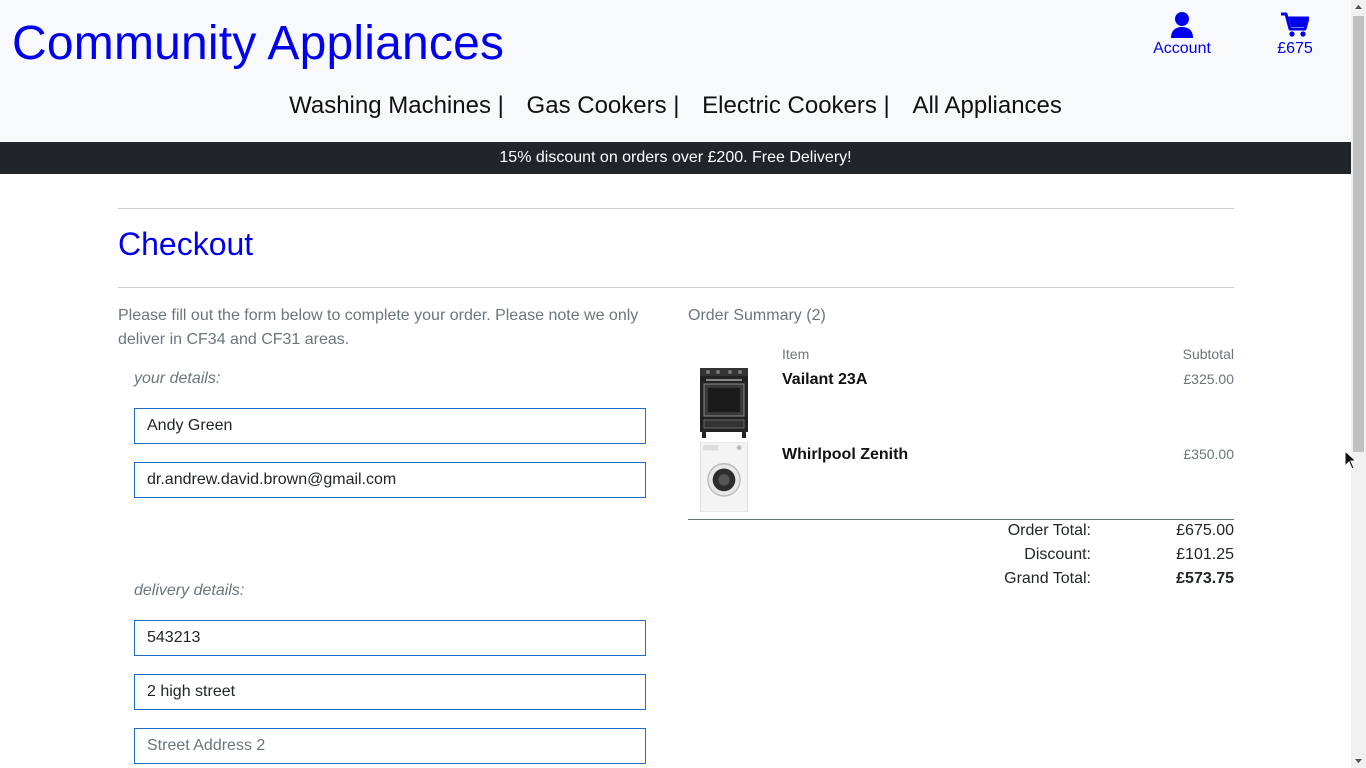  Describe the element at coordinates (603, 105) in the screenshot. I see `nav-gas-cookers: Gas Cookers |` at that location.